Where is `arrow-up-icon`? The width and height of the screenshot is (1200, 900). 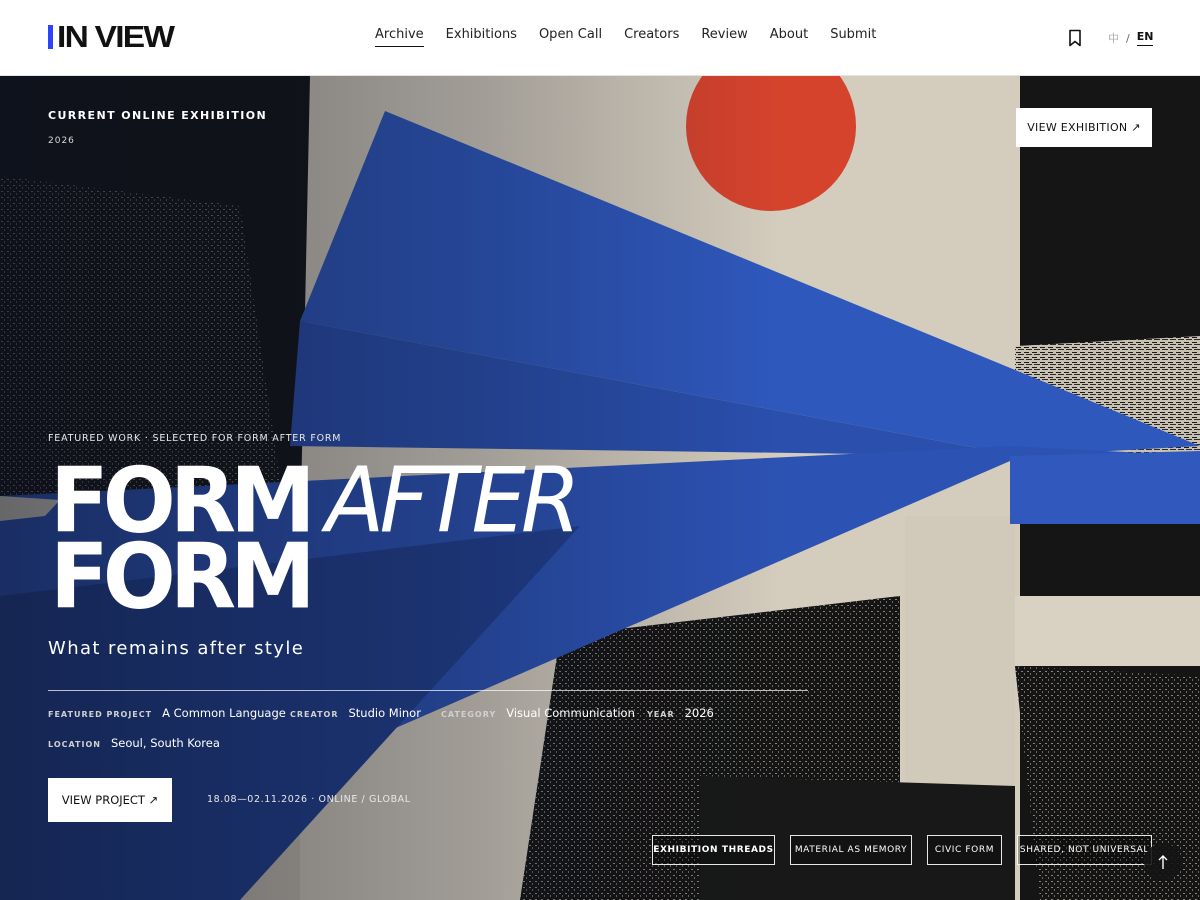 arrow-up-icon is located at coordinates (1163, 862).